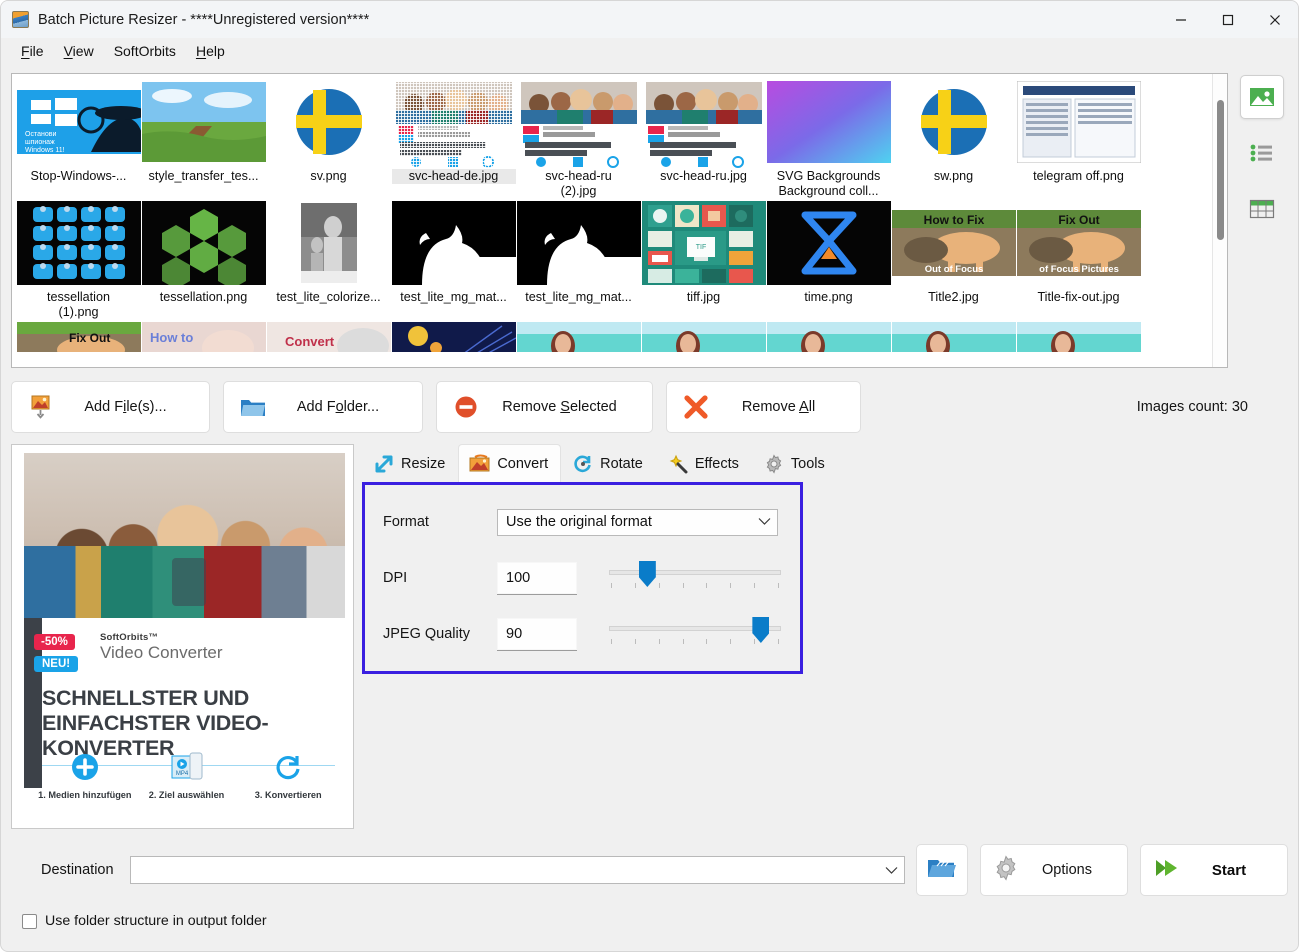  Describe the element at coordinates (795, 463) in the screenshot. I see `tab-tools: Tools` at that location.